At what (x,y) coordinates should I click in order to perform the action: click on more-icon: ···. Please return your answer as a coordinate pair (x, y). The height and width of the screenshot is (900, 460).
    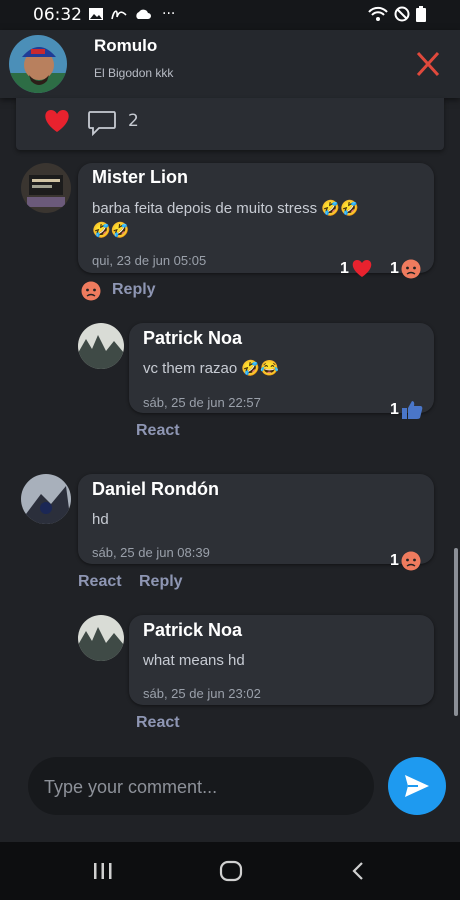
    Looking at the image, I should click on (169, 14).